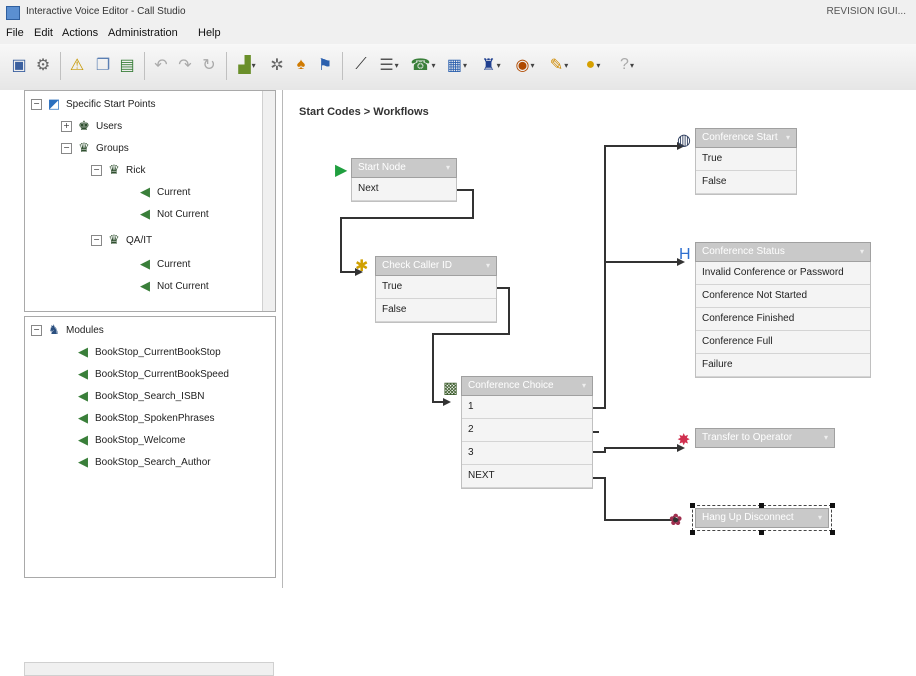 The height and width of the screenshot is (676, 916). I want to click on node-transfer: Transfer to Operator ▾, so click(765, 438).